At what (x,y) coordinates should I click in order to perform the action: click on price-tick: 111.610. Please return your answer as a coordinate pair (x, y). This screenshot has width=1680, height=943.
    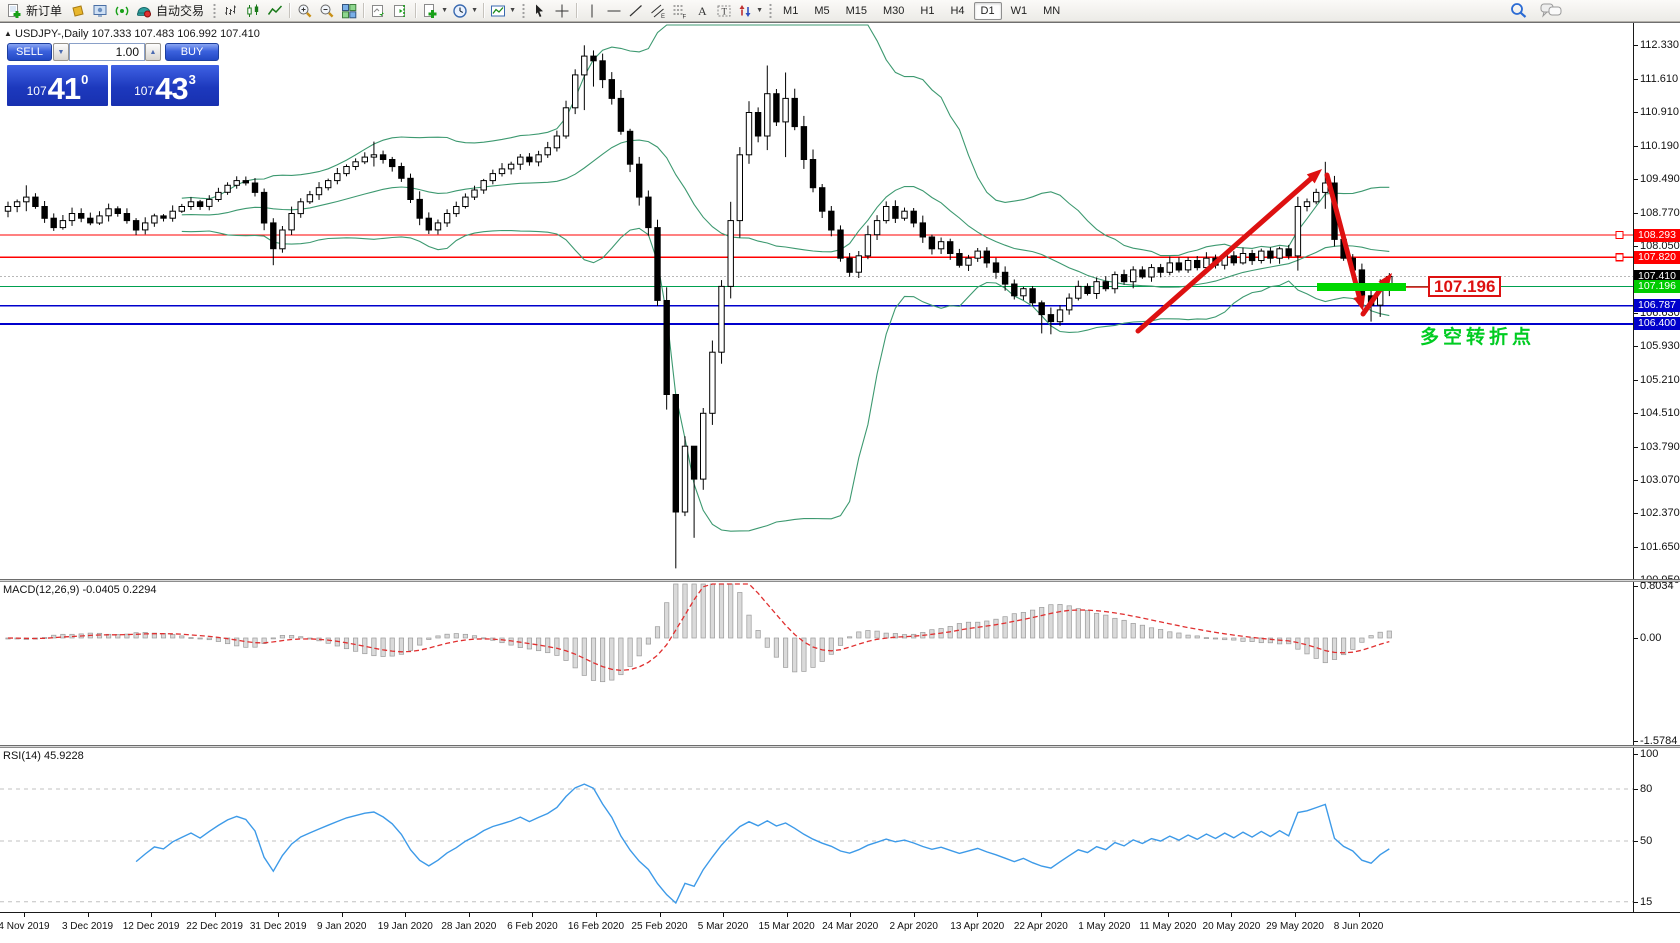
    Looking at the image, I should click on (1656, 79).